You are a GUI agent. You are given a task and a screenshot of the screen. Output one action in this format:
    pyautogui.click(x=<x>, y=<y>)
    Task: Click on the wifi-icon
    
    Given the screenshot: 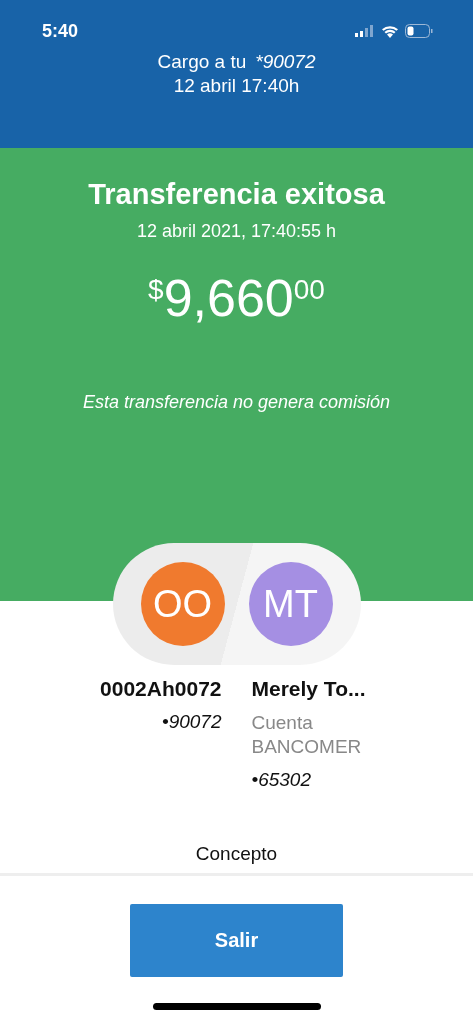 What is the action you would take?
    pyautogui.click(x=390, y=31)
    